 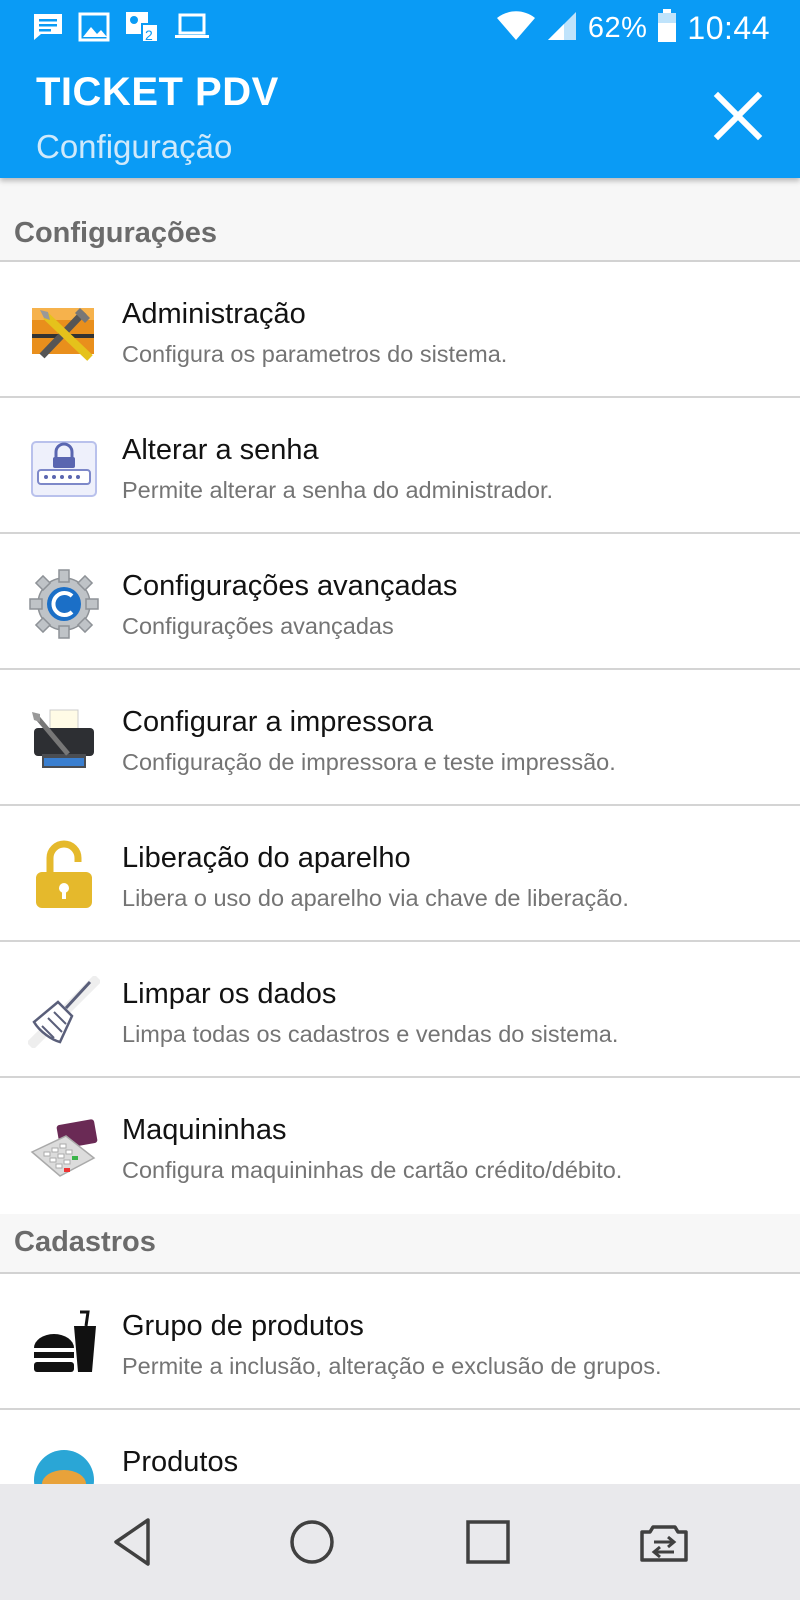 What do you see at coordinates (64, 1148) in the screenshot?
I see `card-machine-icon` at bounding box center [64, 1148].